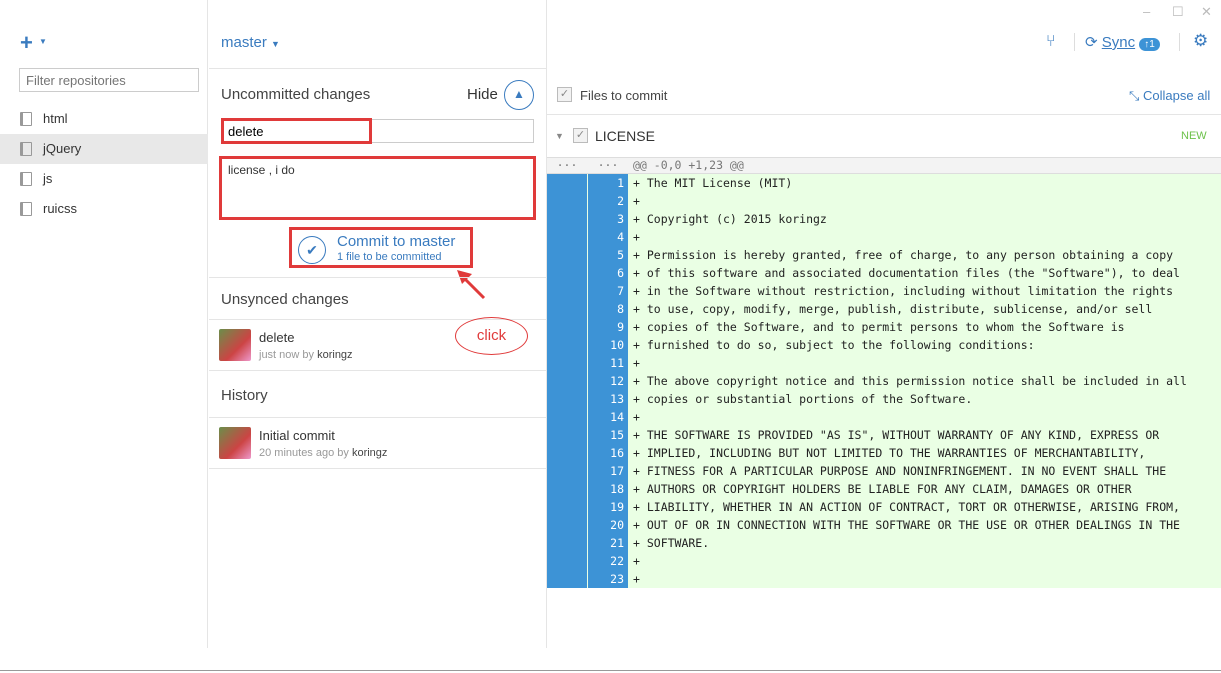 The image size is (1221, 673). What do you see at coordinates (884, 561) in the screenshot?
I see `diff-line: 22 +` at bounding box center [884, 561].